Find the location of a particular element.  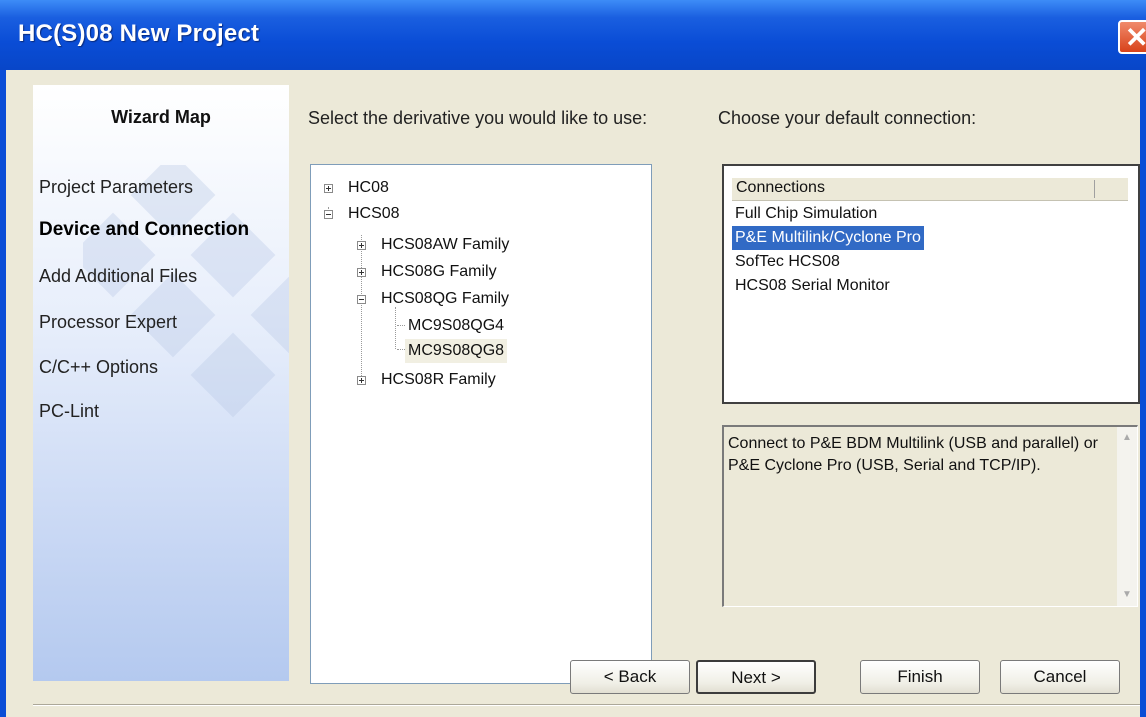

title-bar: HC(S)08 New Project ✕ is located at coordinates (573, 35).